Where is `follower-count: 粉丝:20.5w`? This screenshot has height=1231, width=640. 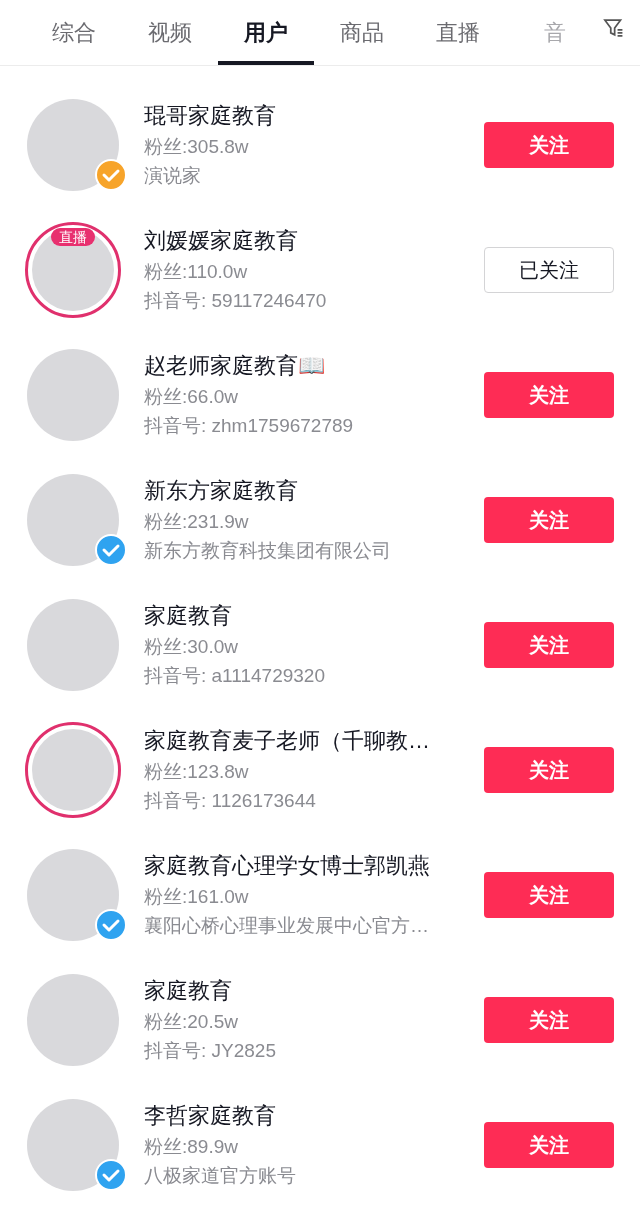
follower-count: 粉丝:20.5w is located at coordinates (191, 1021).